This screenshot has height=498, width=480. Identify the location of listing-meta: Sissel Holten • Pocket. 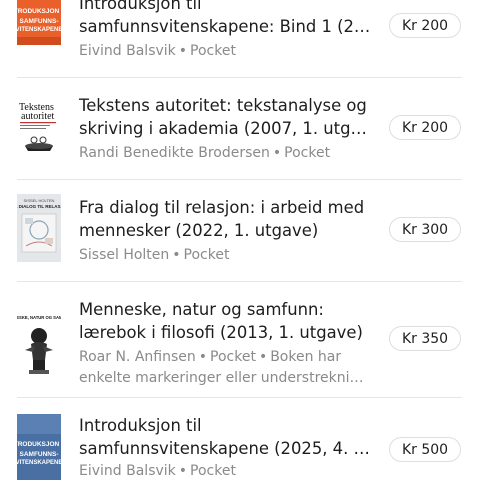
(225, 255).